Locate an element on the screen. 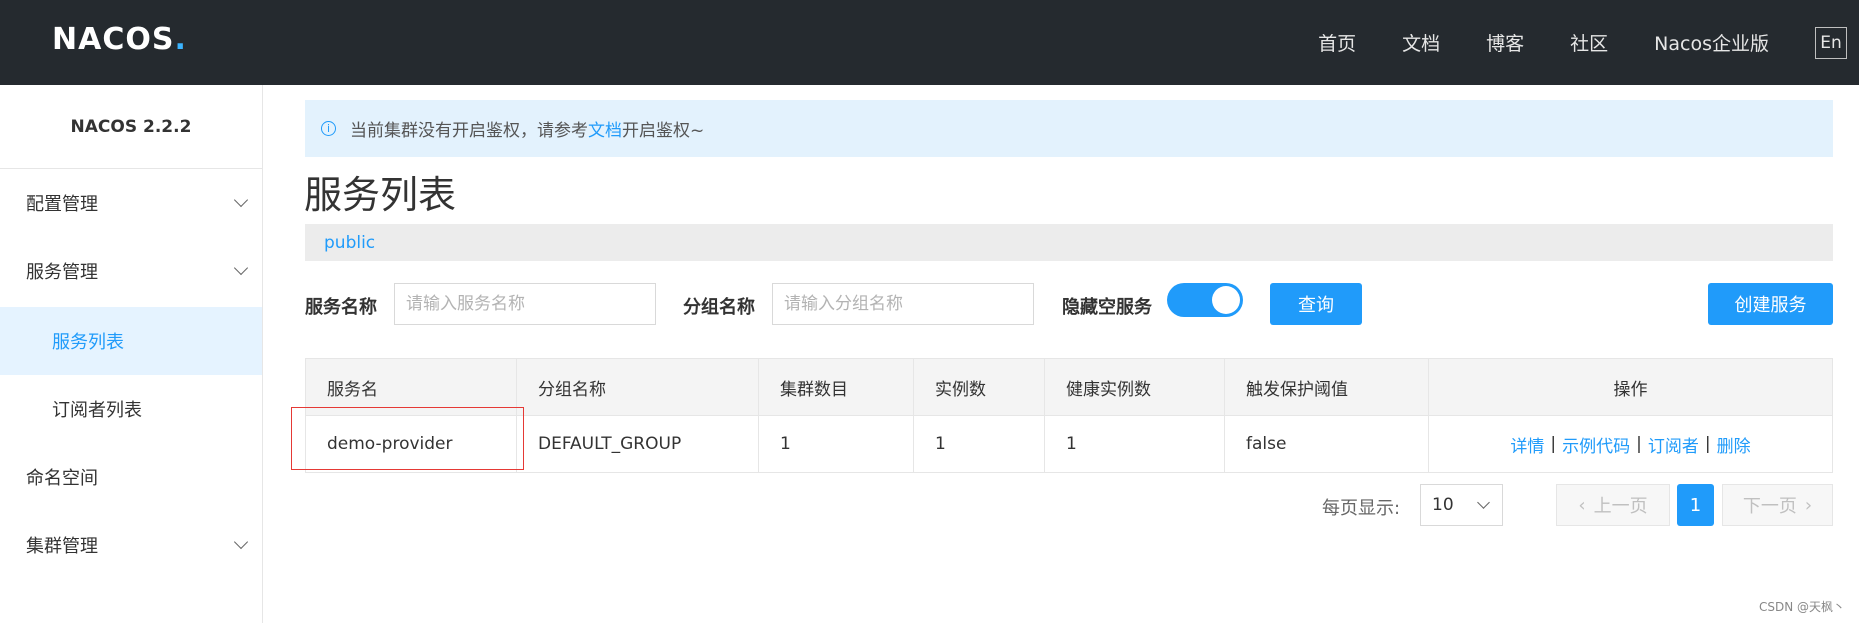 This screenshot has height=623, width=1859. docs-link: 文档 is located at coordinates (605, 128).